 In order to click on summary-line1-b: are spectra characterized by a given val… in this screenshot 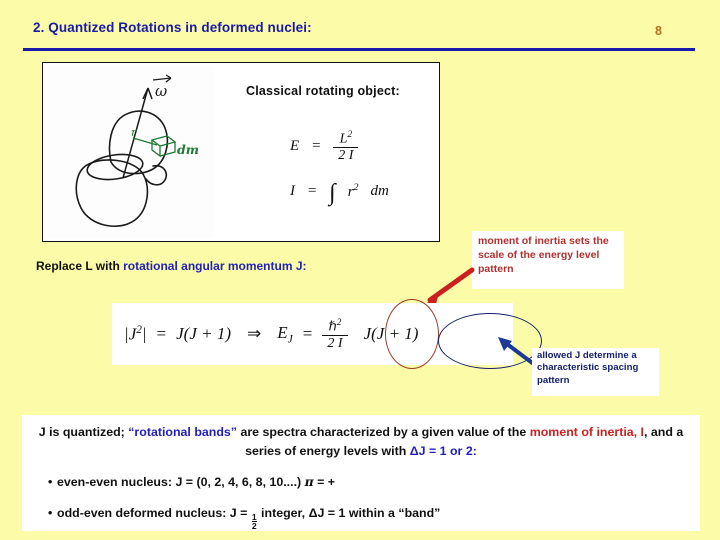, I will do `click(382, 432)`.